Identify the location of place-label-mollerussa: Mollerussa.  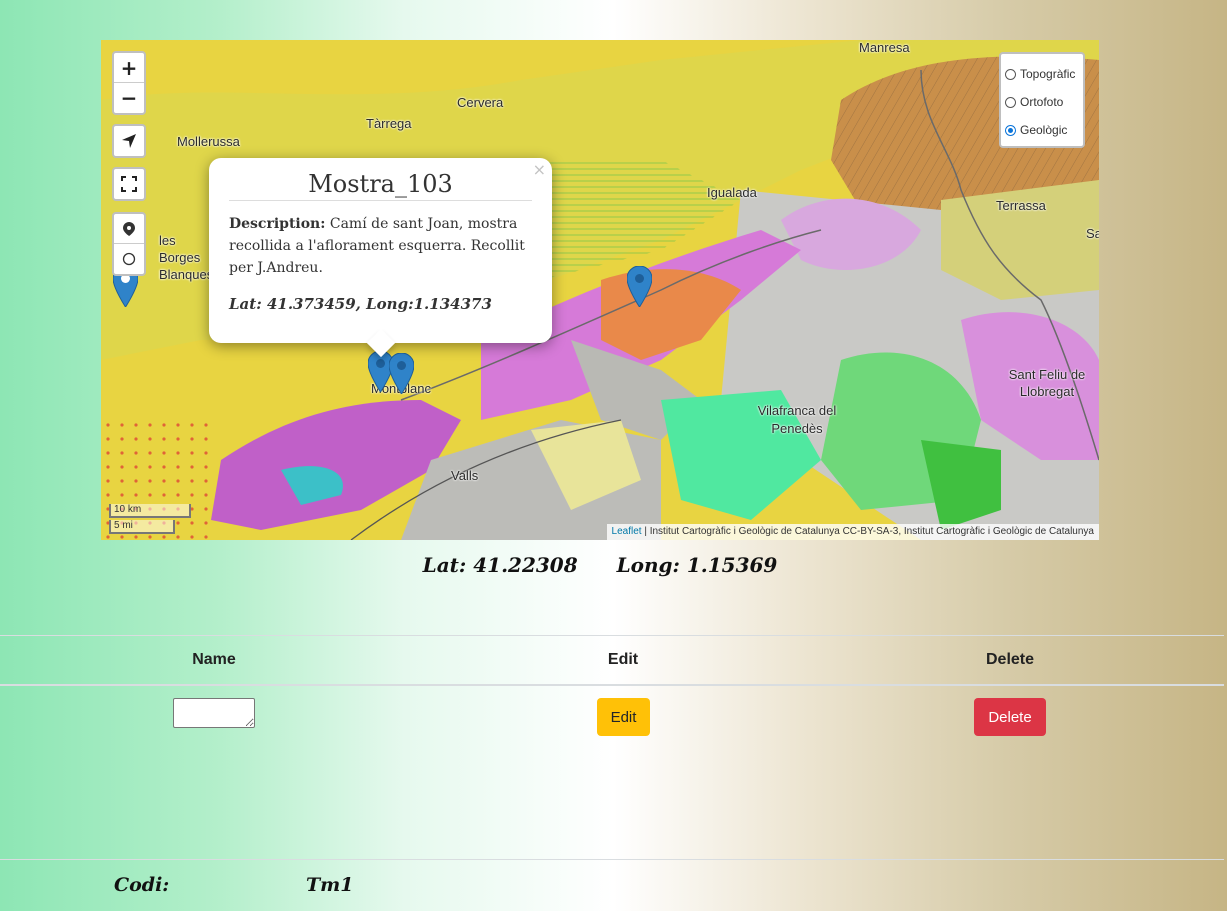
(208, 141).